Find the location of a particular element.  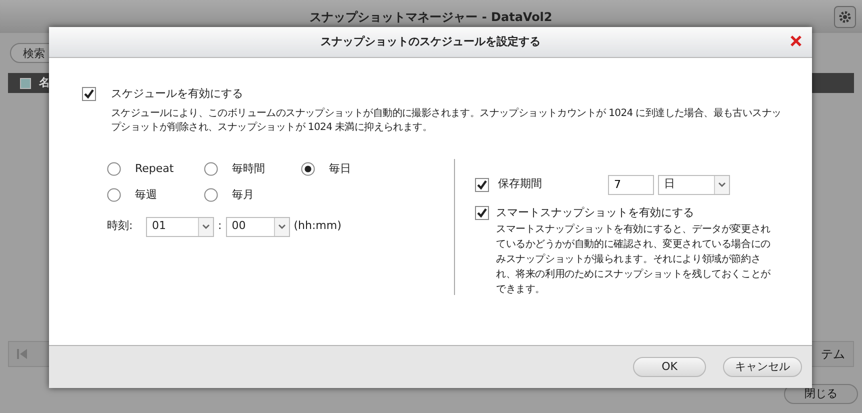

gear-icon is located at coordinates (845, 17).